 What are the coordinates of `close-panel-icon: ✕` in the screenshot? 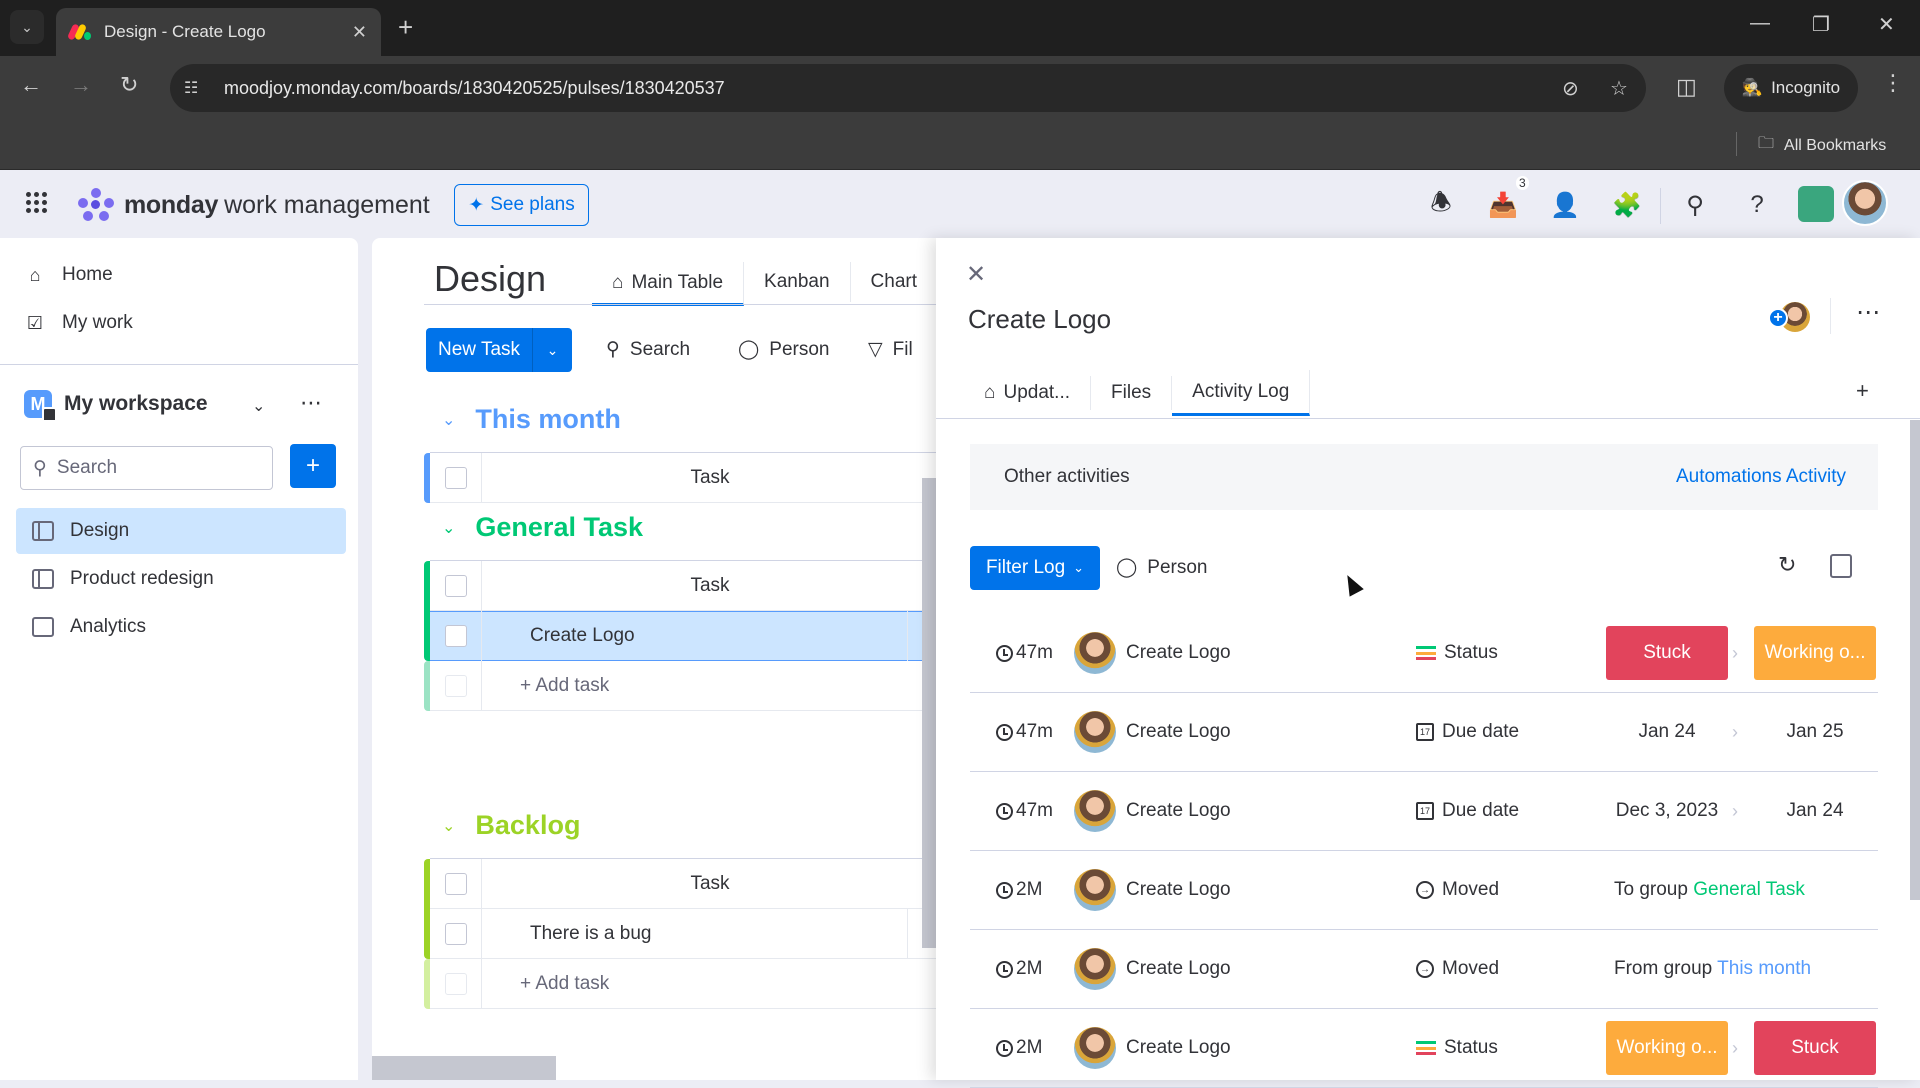 It's located at (976, 274).